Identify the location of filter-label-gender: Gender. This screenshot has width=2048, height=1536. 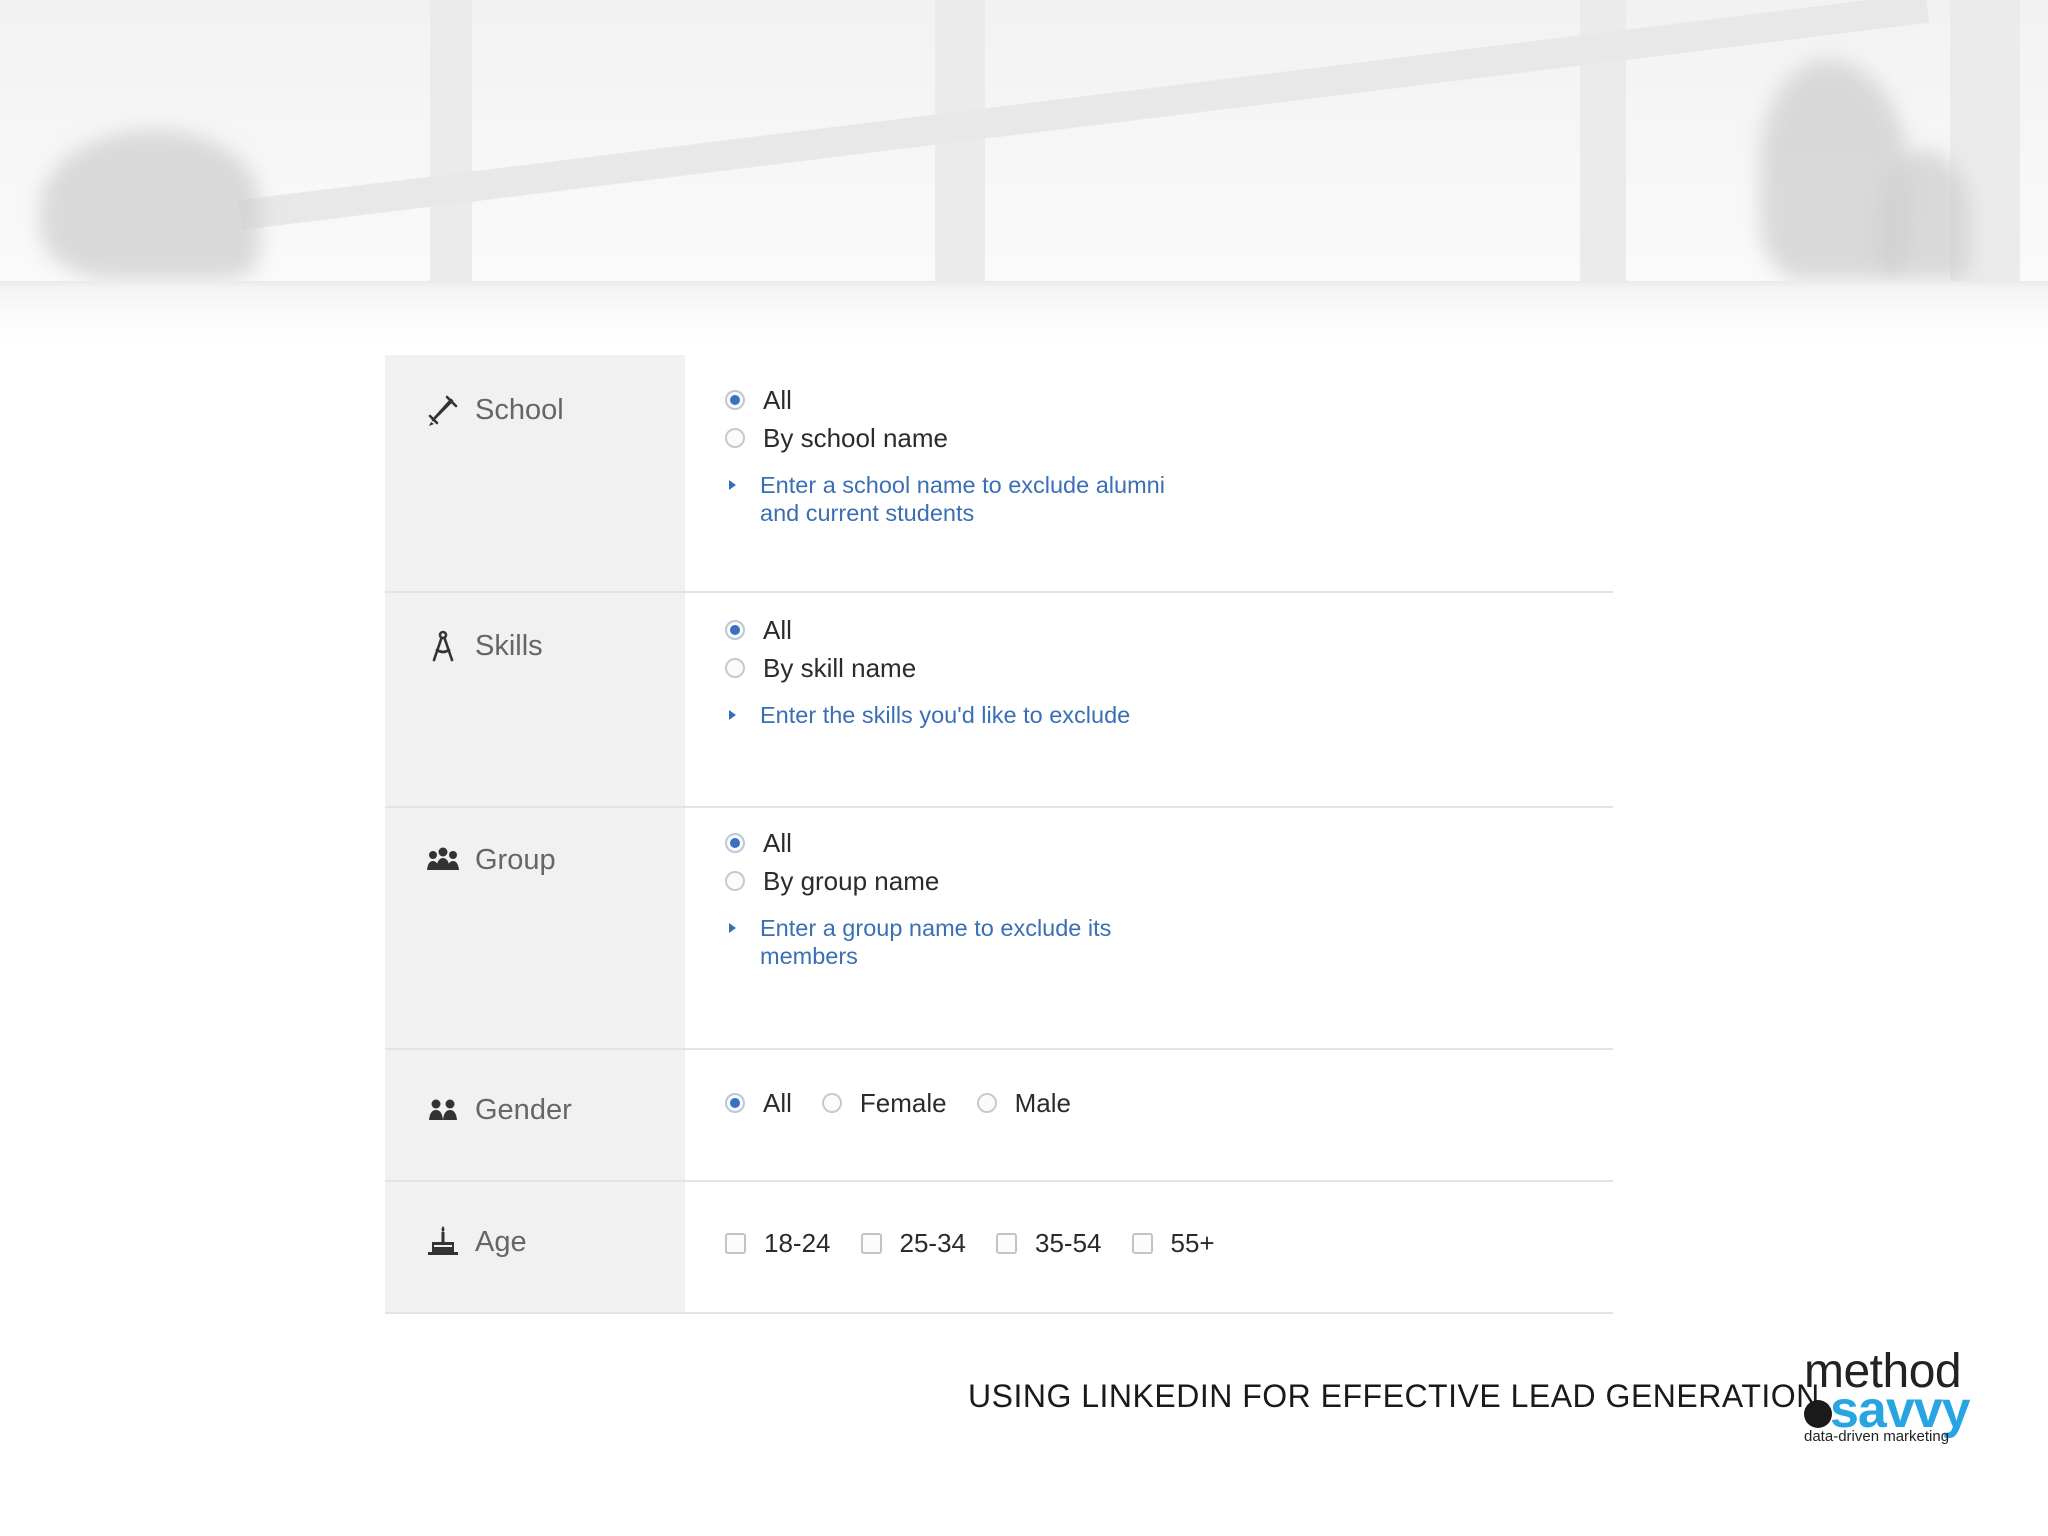
(535, 1115).